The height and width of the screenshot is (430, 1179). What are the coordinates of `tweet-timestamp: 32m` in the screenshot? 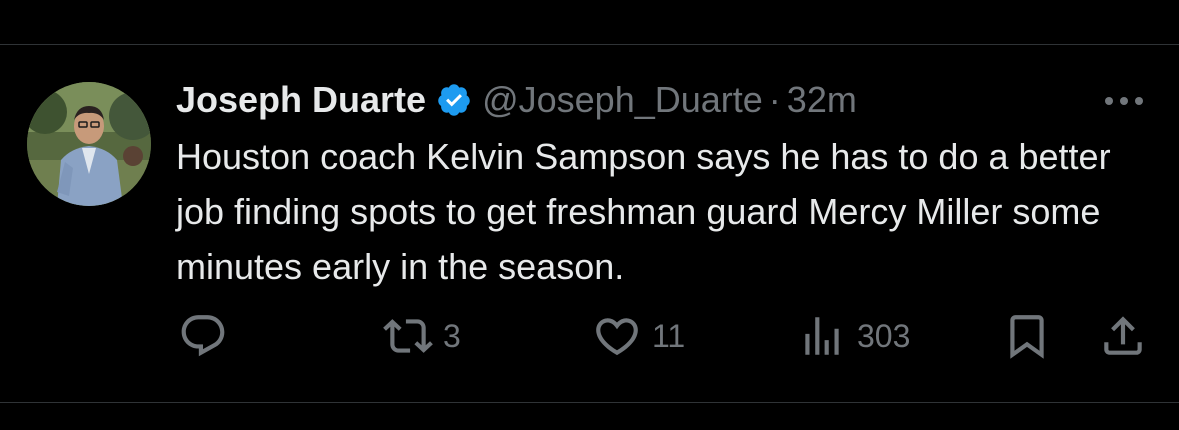 It's located at (822, 100).